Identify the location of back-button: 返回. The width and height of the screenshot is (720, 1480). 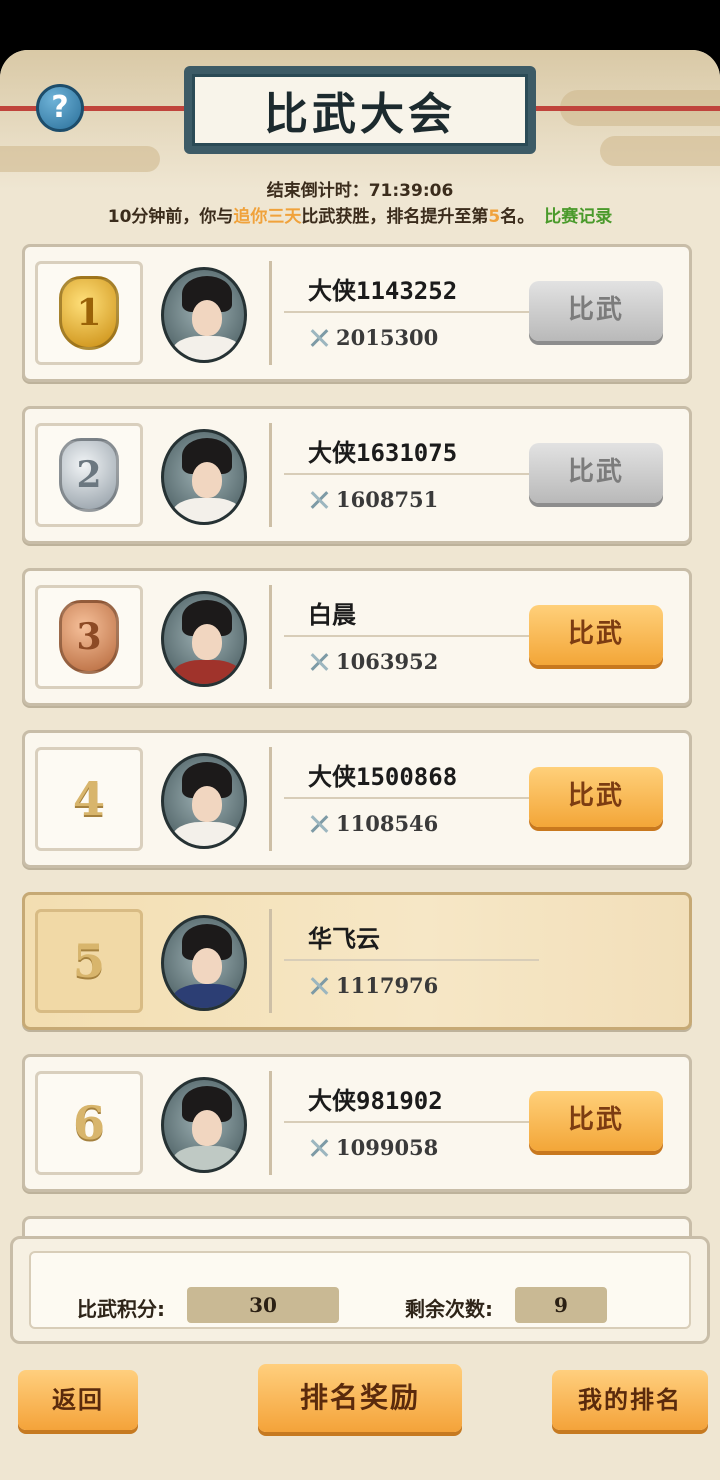
(78, 1400).